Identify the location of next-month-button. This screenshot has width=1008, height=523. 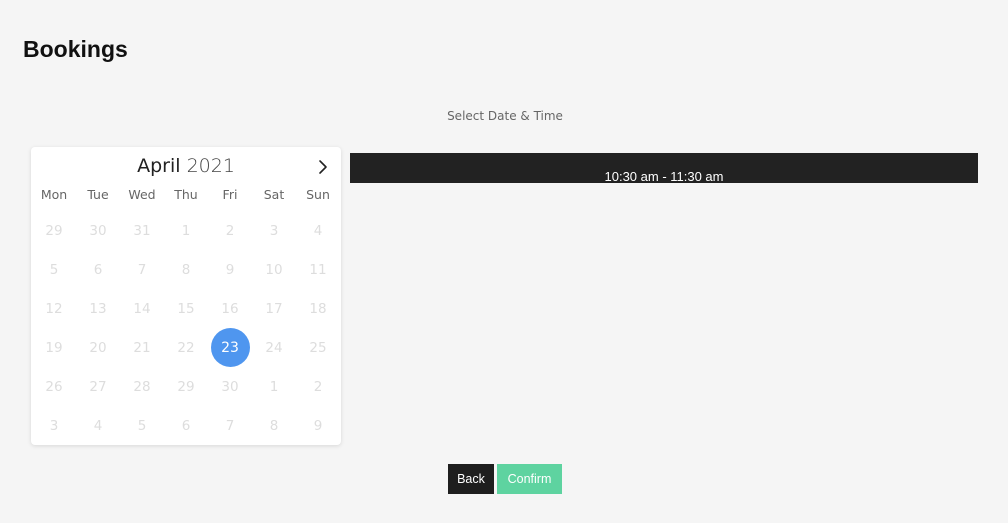
(323, 167).